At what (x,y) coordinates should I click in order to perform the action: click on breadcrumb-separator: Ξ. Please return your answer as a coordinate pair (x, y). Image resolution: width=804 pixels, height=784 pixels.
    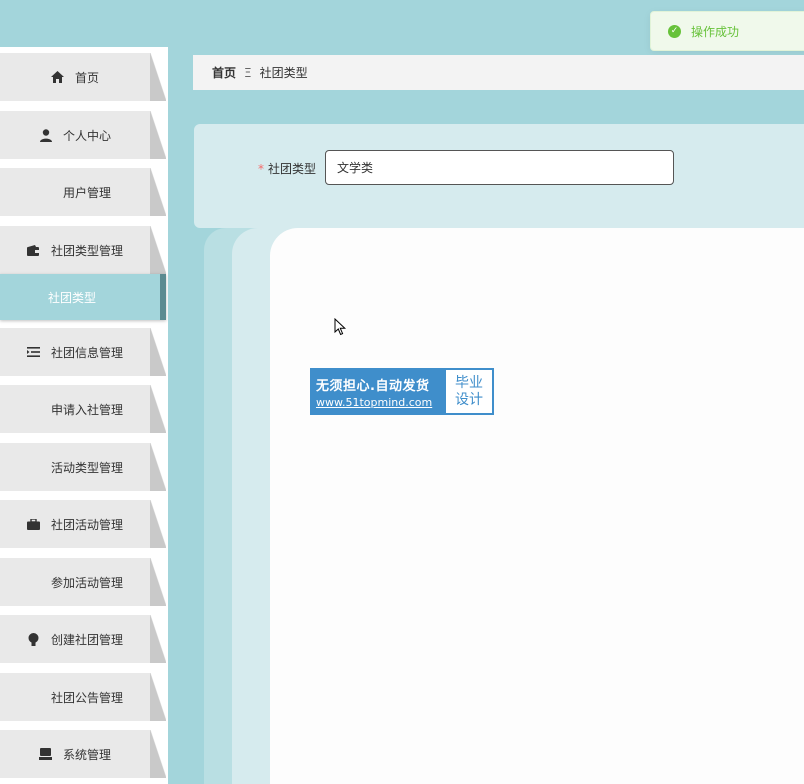
    Looking at the image, I should click on (248, 72).